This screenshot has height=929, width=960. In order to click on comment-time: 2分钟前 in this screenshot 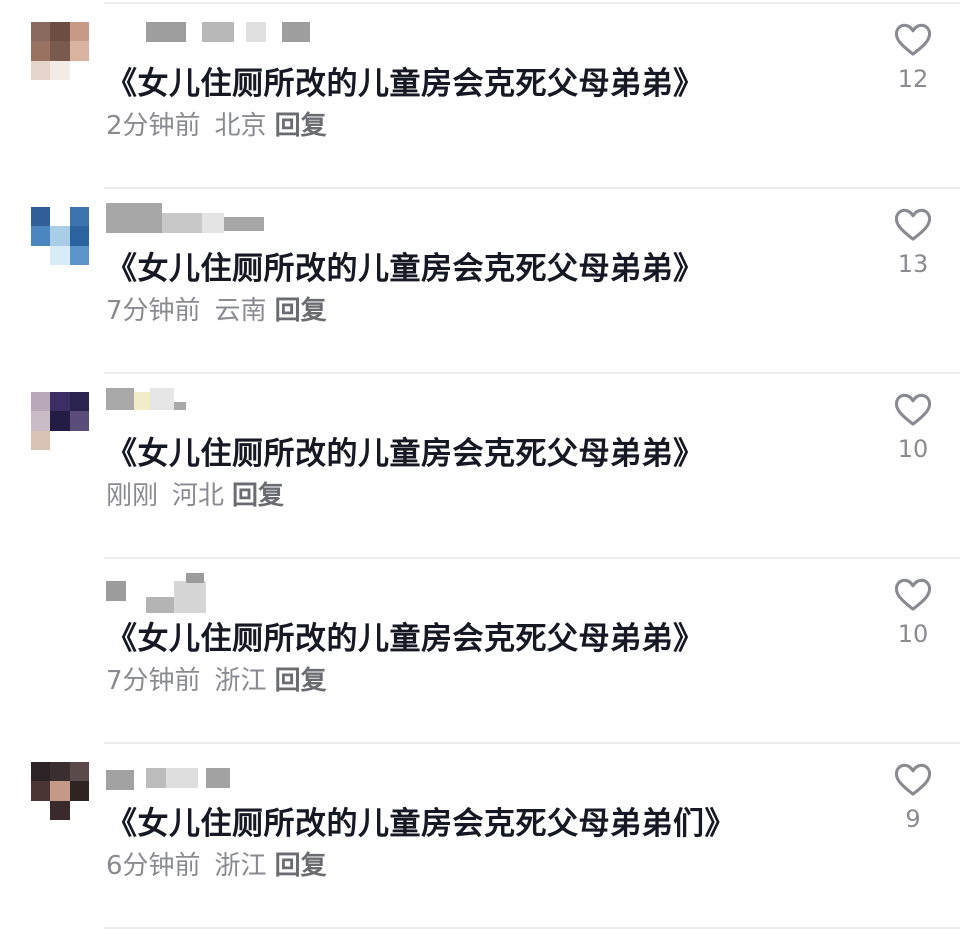, I will do `click(153, 126)`.